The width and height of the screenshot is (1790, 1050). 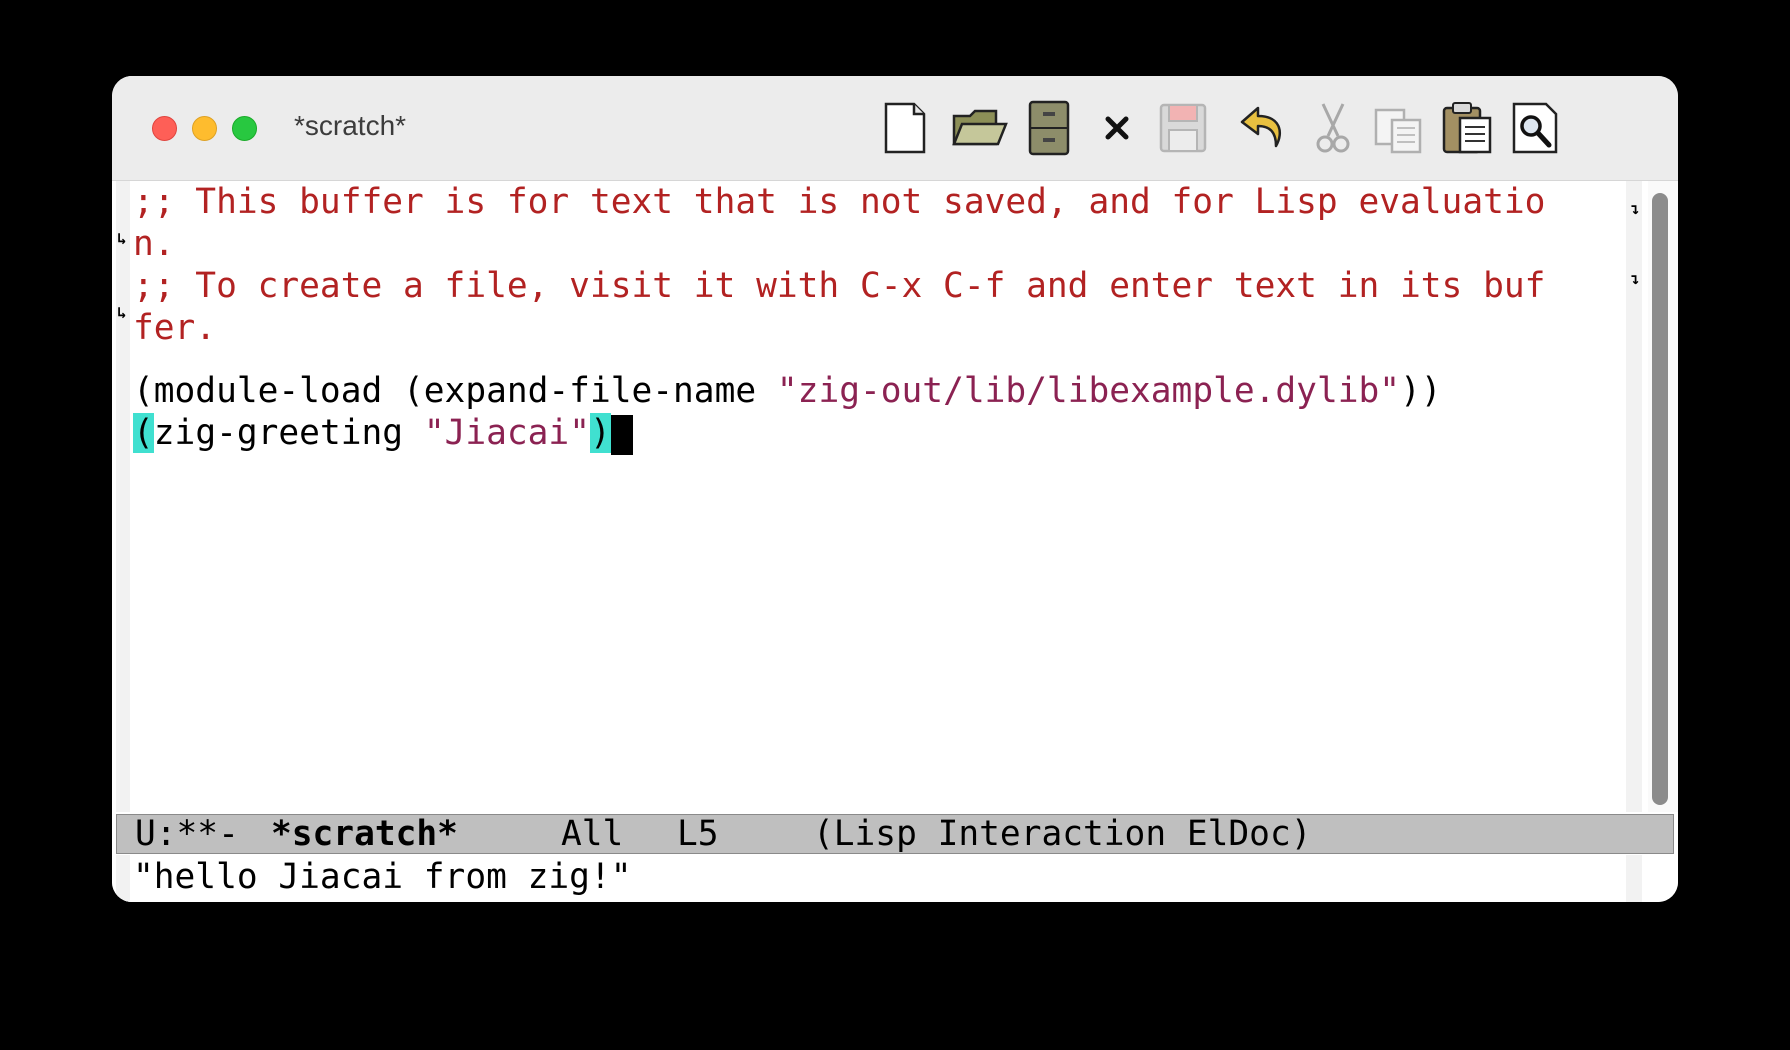 What do you see at coordinates (204, 128) in the screenshot?
I see `minimize-window-button` at bounding box center [204, 128].